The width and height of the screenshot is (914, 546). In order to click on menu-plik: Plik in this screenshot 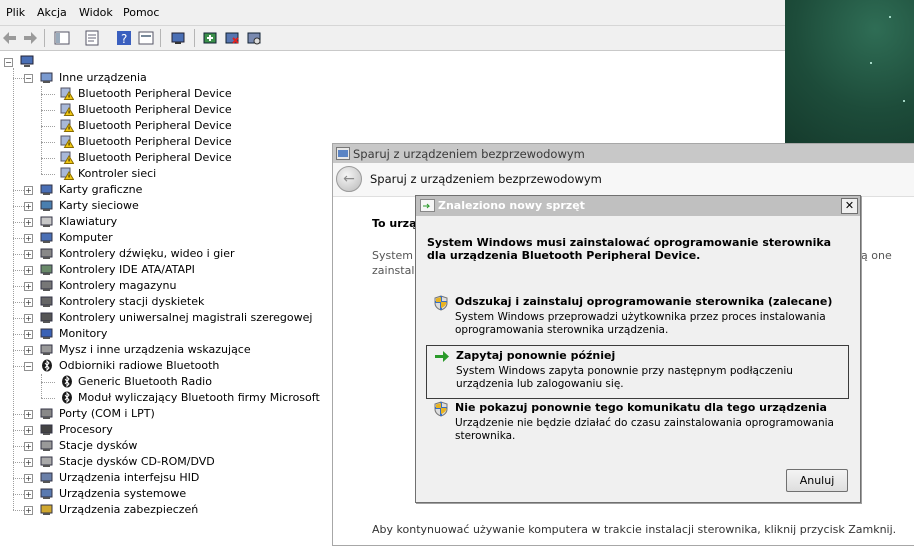, I will do `click(15, 12)`.